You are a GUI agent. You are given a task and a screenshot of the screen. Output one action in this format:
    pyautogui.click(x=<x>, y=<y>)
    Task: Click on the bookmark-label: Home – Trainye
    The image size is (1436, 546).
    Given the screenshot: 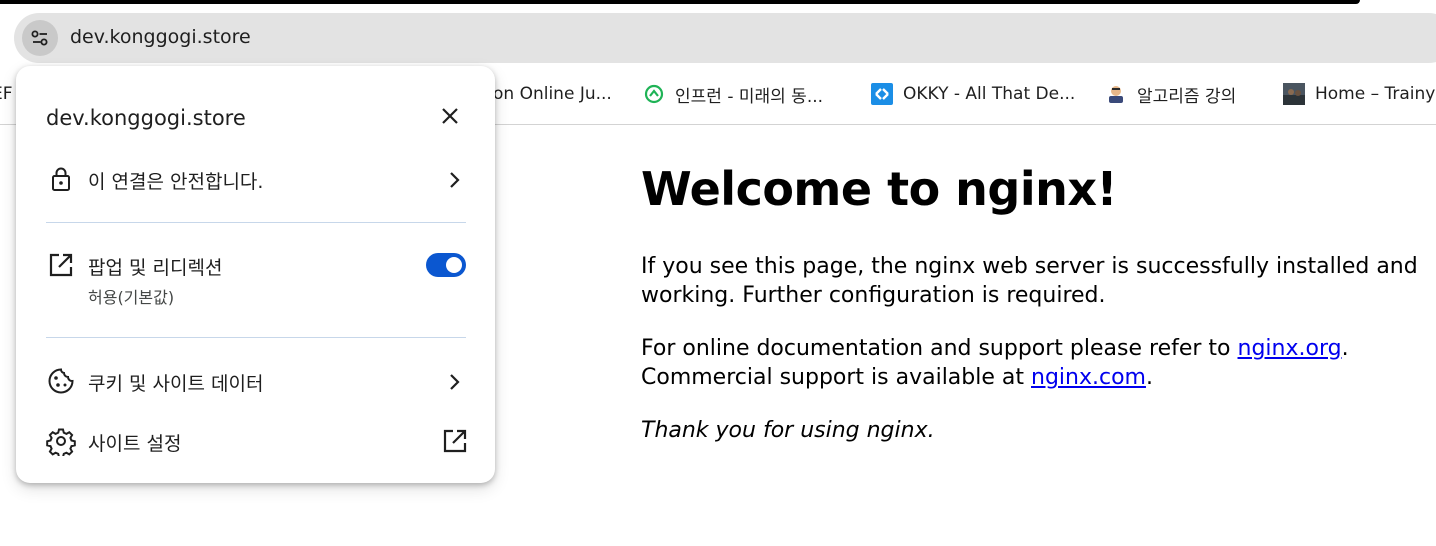 What is the action you would take?
    pyautogui.click(x=1375, y=94)
    